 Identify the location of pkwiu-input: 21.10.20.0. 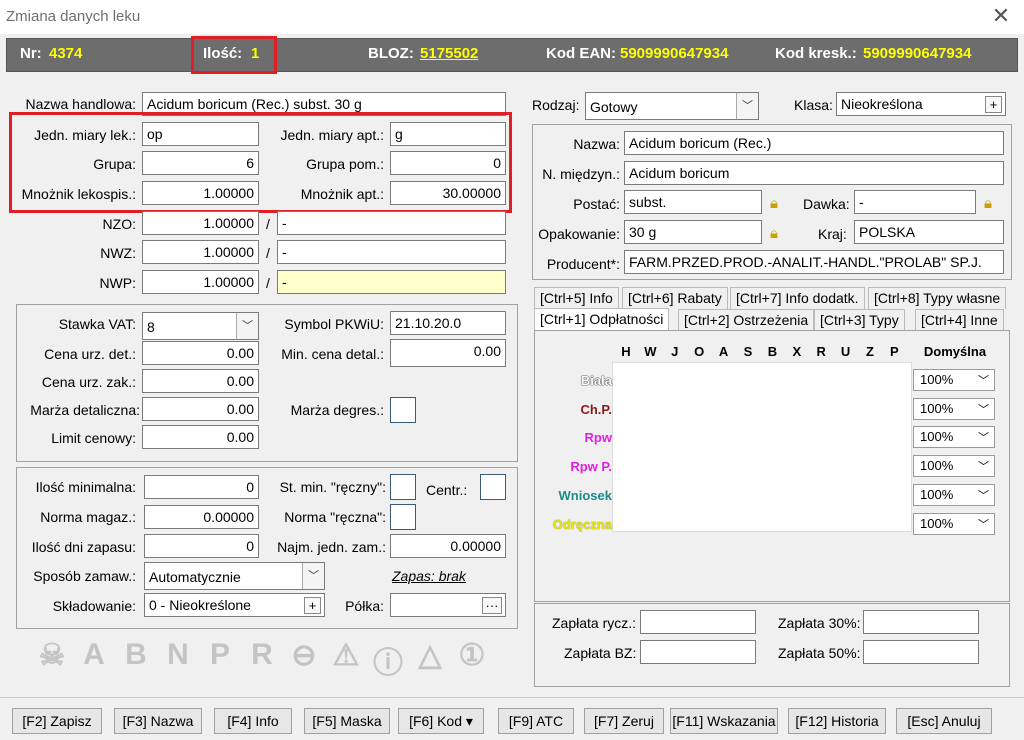
(448, 323).